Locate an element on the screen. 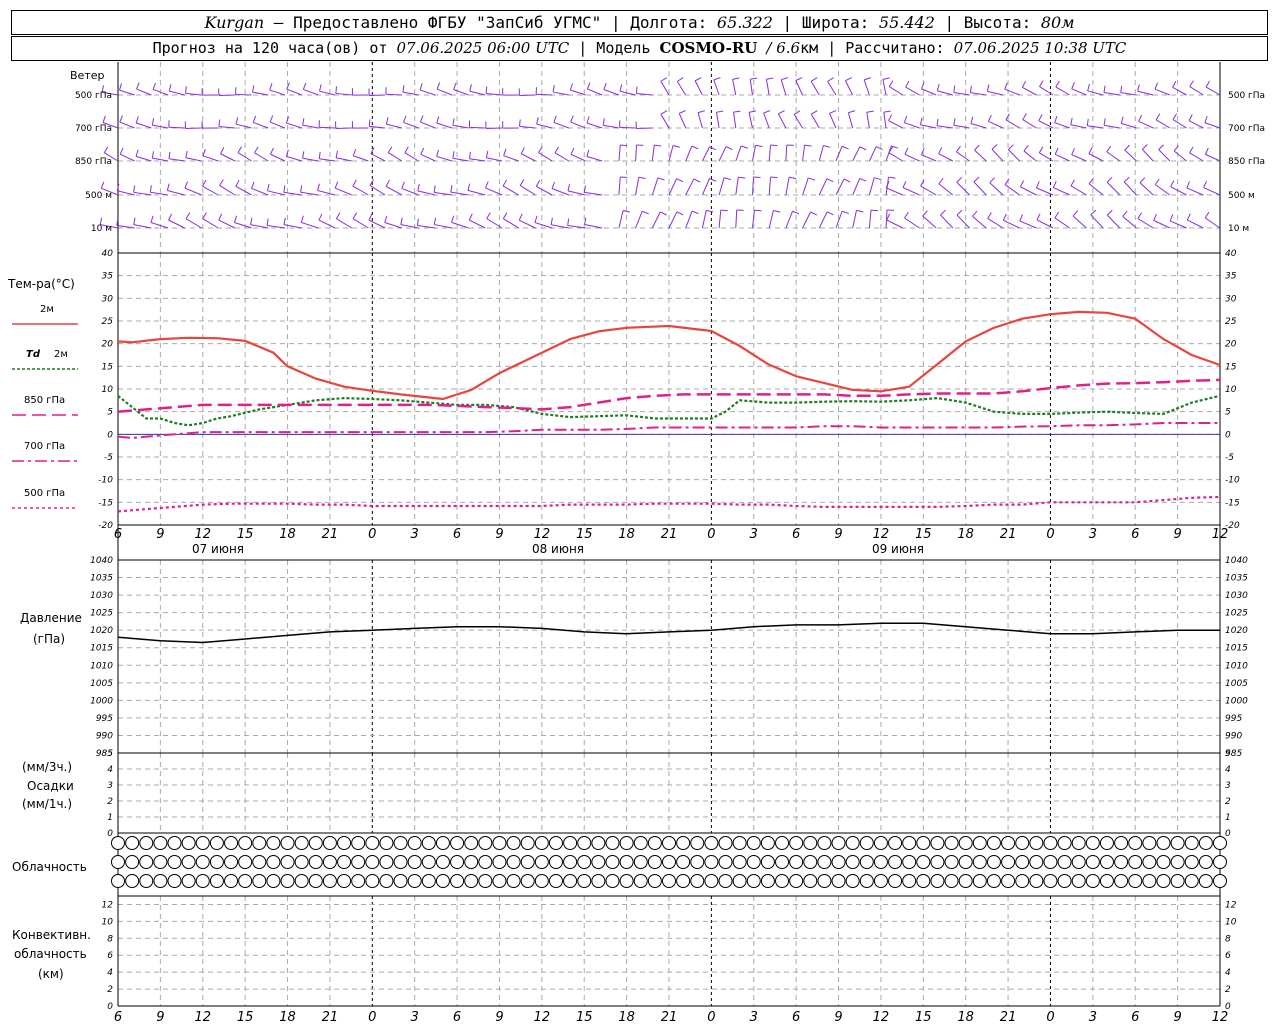 The height and width of the screenshot is (1024, 1280). x-tick-label: 0 is located at coordinates (711, 1017).